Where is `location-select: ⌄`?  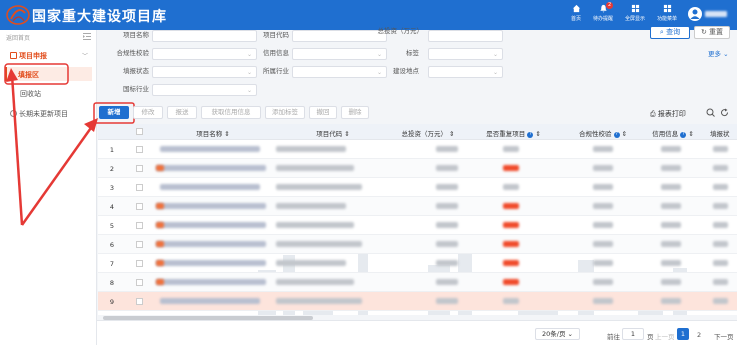 location-select: ⌄ is located at coordinates (465, 72).